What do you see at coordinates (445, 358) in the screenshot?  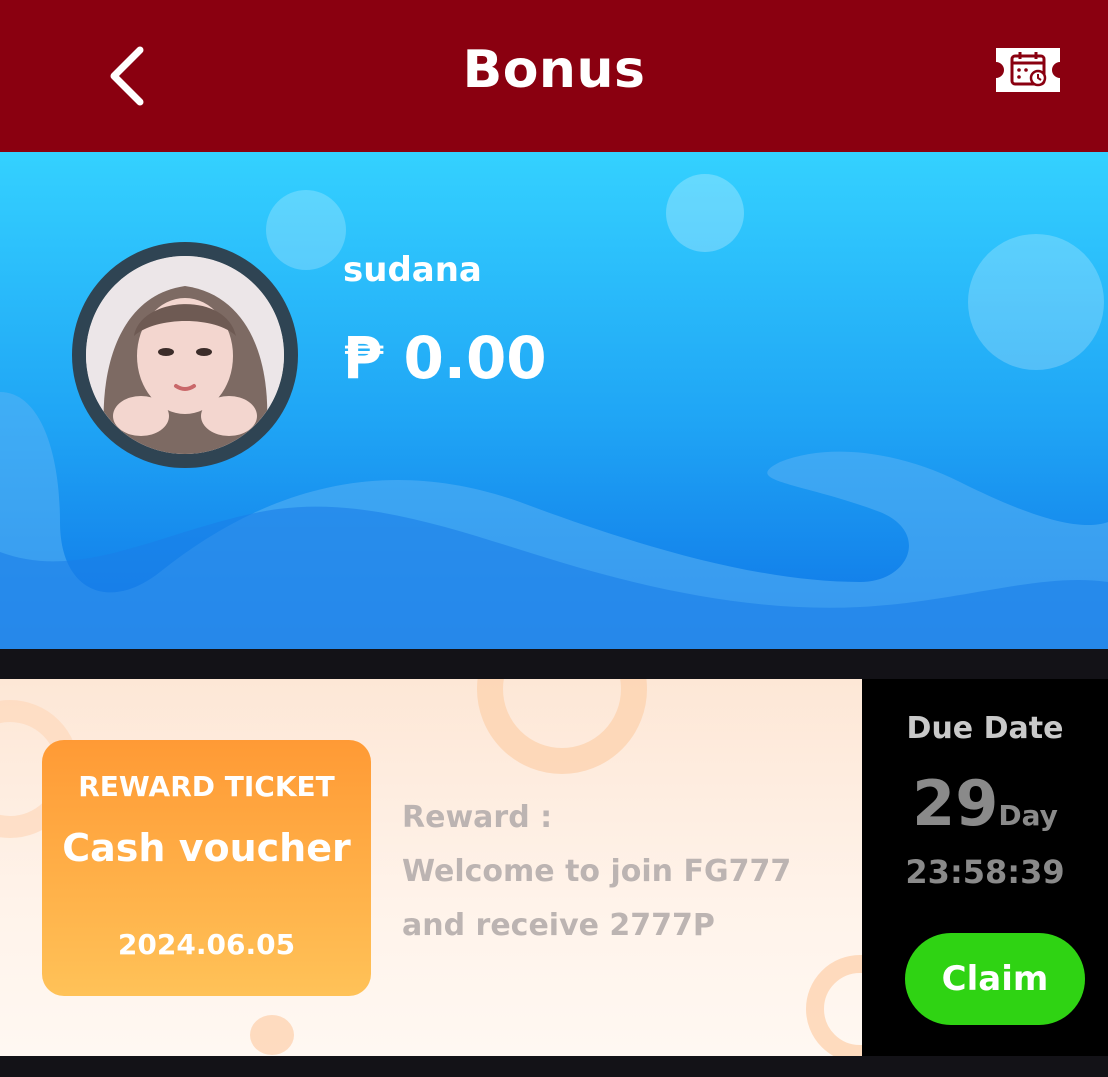 I see `balance-amount: ₱ 0.00` at bounding box center [445, 358].